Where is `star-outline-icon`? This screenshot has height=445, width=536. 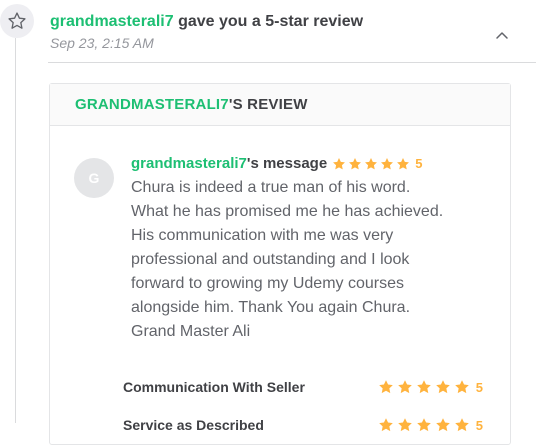 star-outline-icon is located at coordinates (17, 20).